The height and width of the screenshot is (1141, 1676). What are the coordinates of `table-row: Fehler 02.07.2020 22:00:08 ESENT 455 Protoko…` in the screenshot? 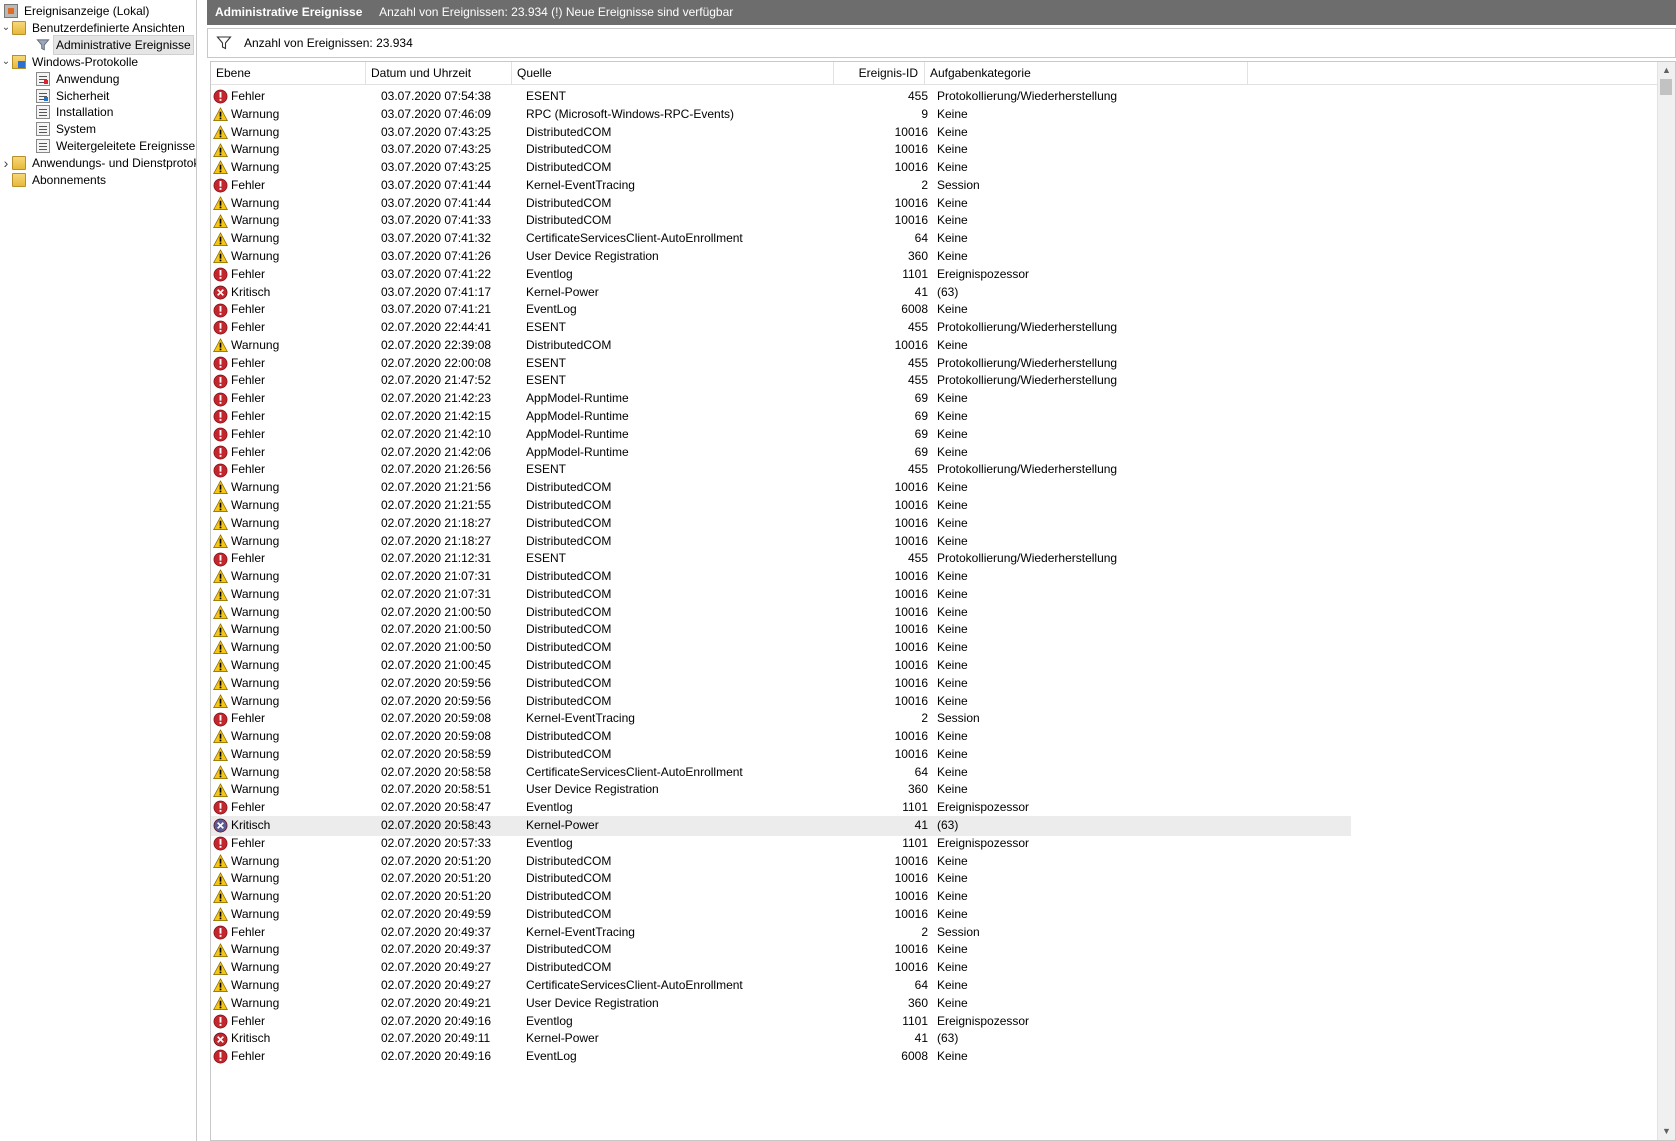 It's located at (781, 364).